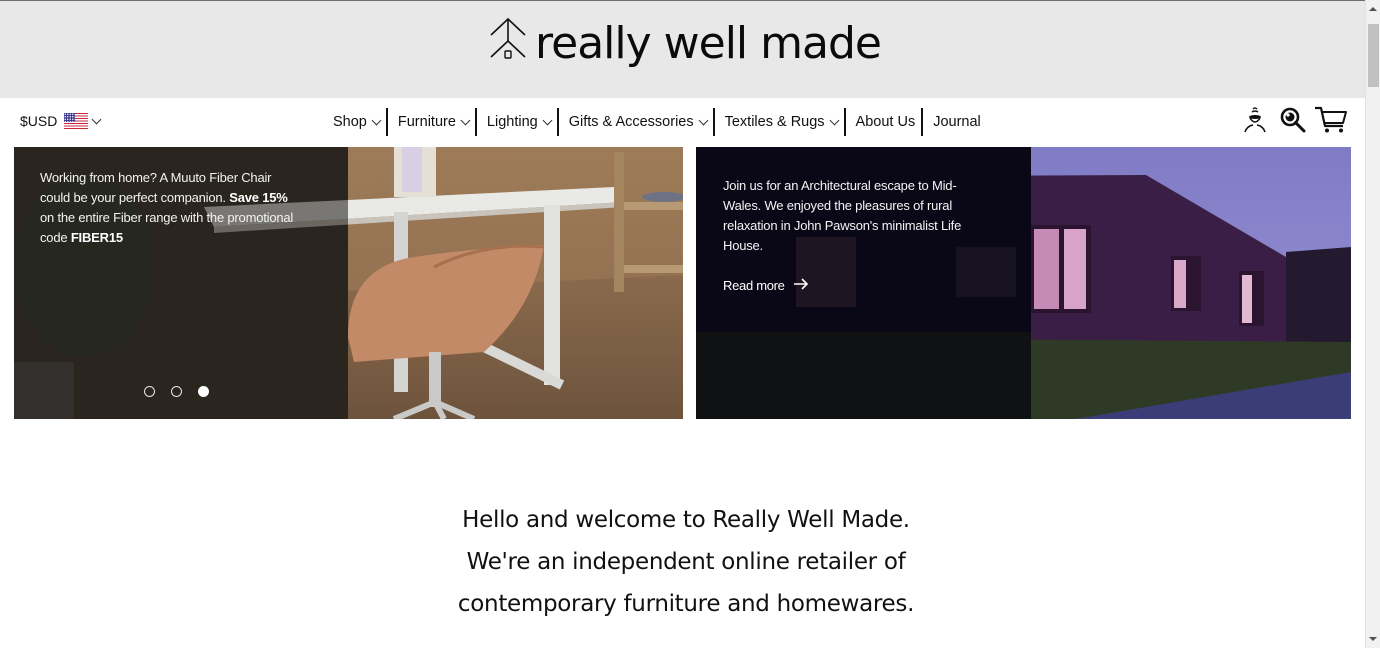 Image resolution: width=1380 pixels, height=648 pixels. I want to click on nav-item-furniture: Furniture, so click(434, 122).